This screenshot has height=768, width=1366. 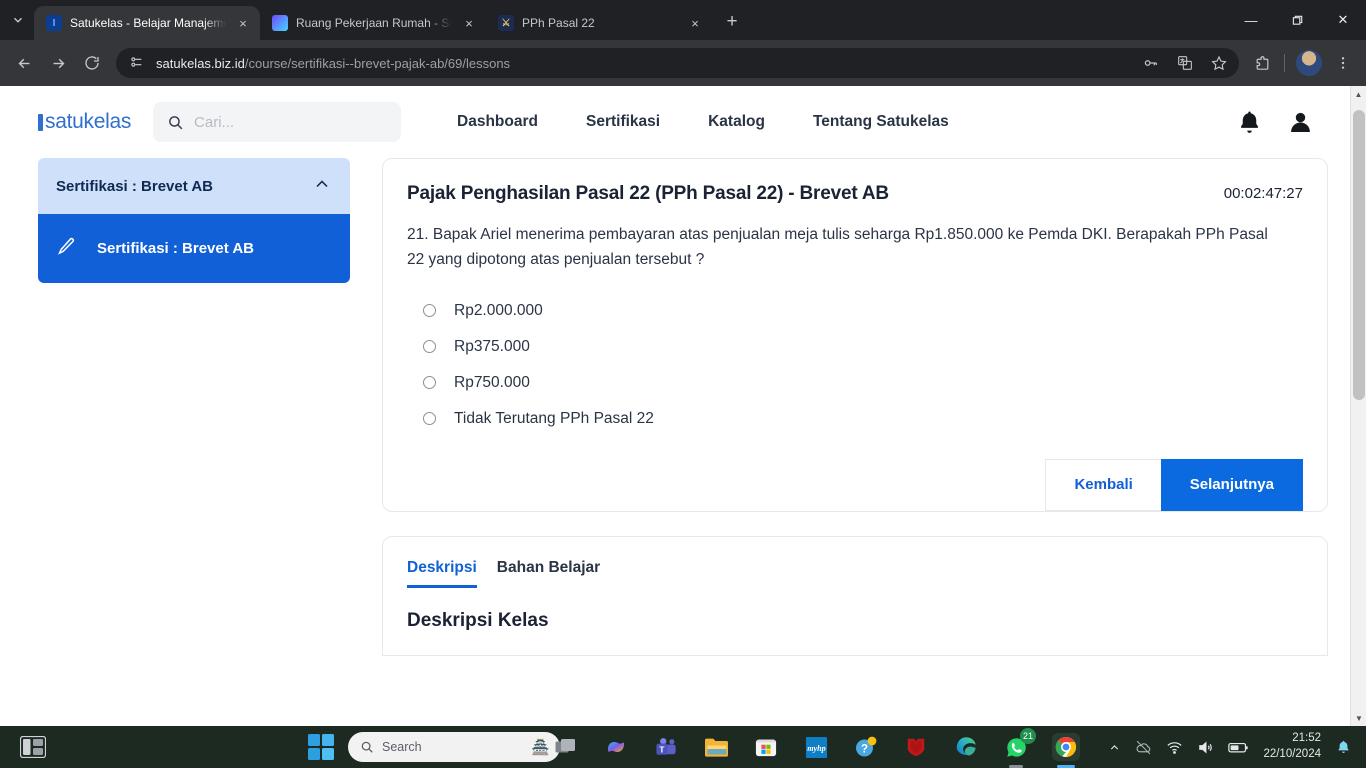 What do you see at coordinates (855, 311) in the screenshot?
I see `quiz-option-1: Rp2.000.000` at bounding box center [855, 311].